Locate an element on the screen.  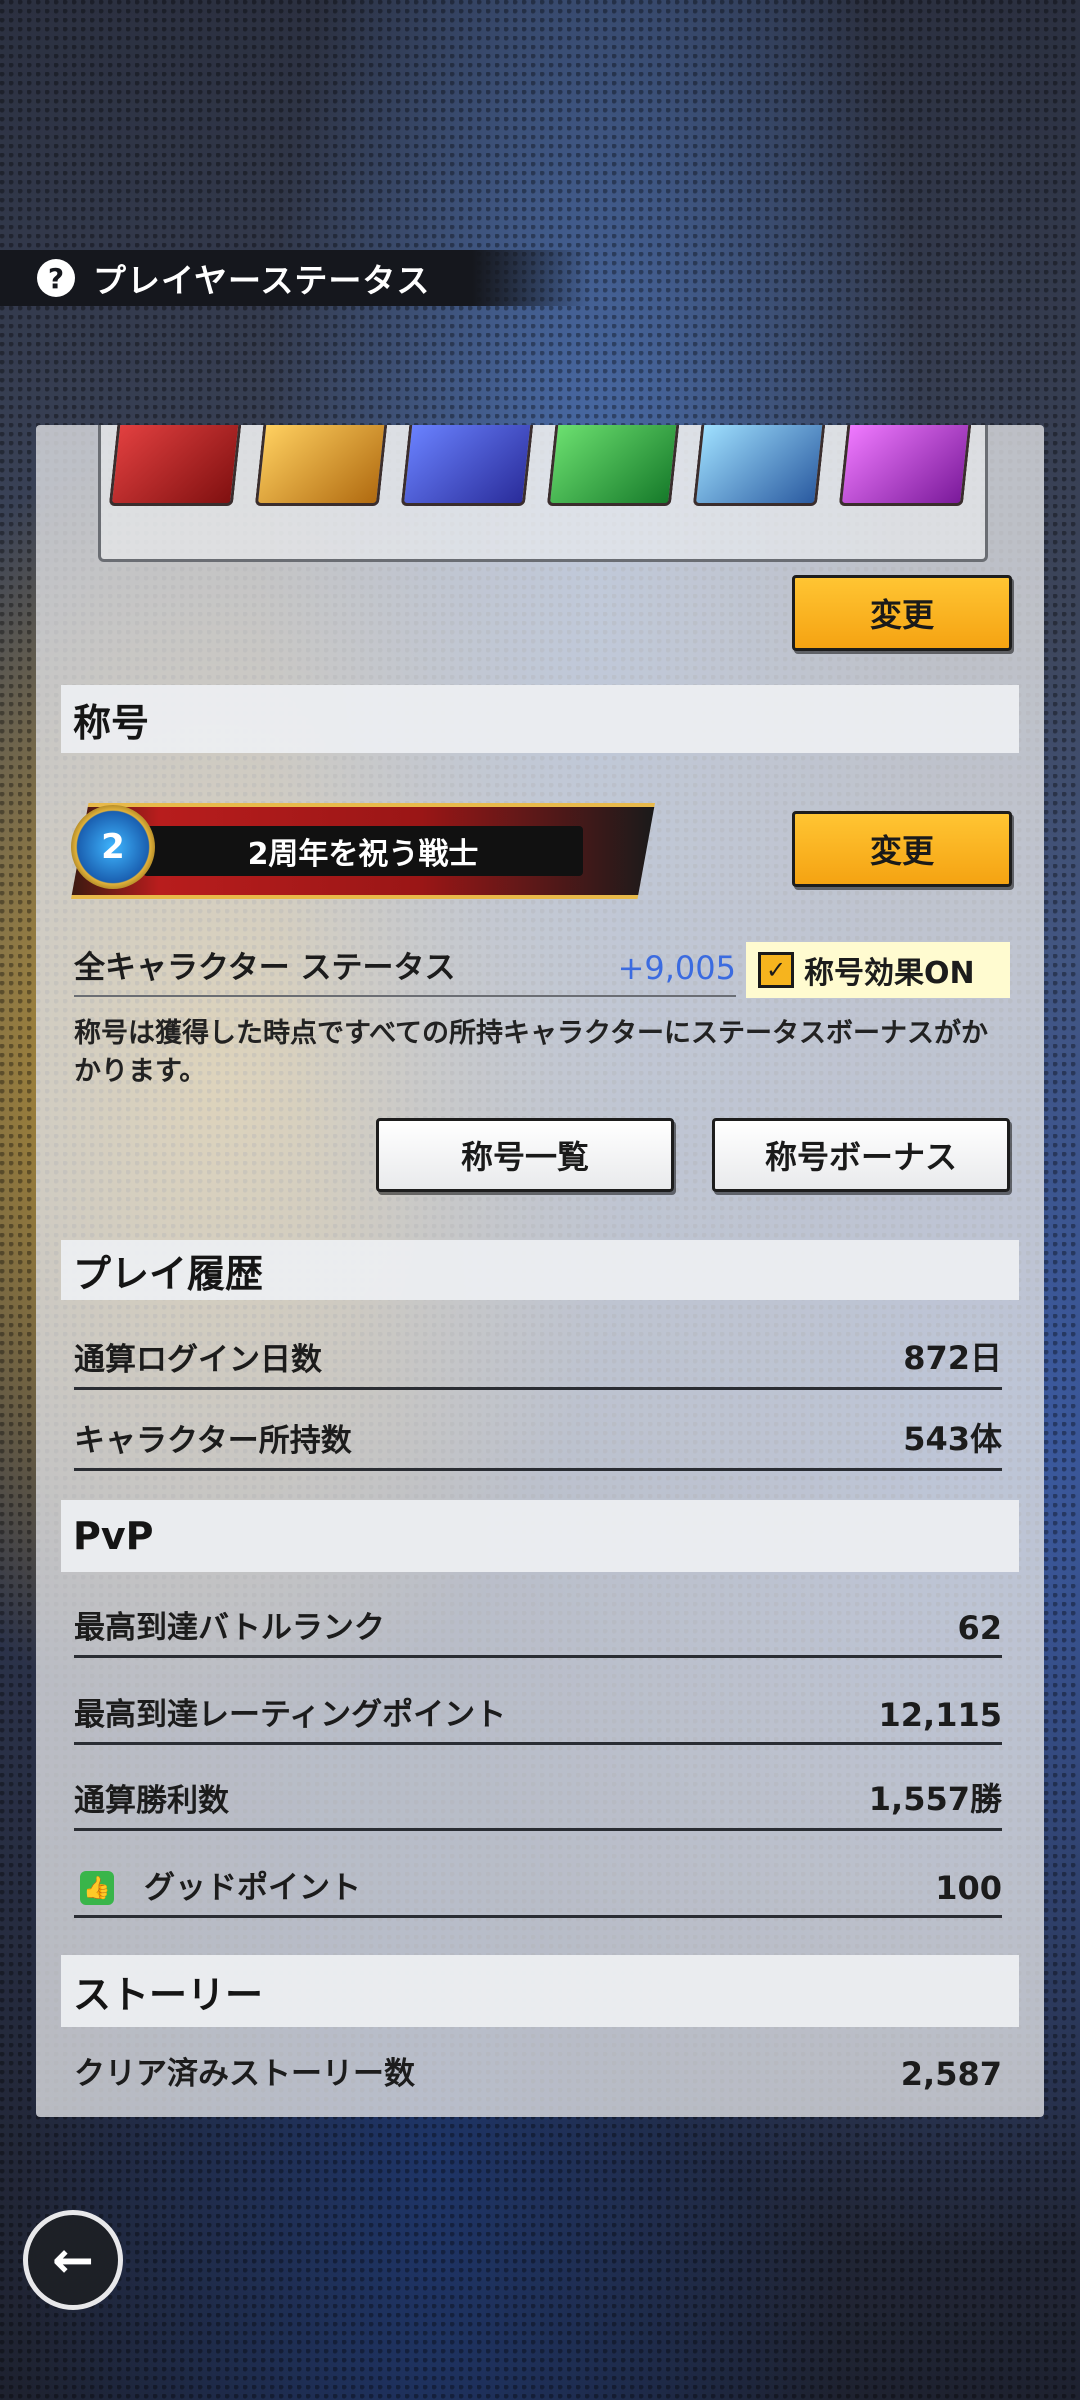
battle-rank-row: 最高到達バトルランク 62 is located at coordinates (538, 1626).